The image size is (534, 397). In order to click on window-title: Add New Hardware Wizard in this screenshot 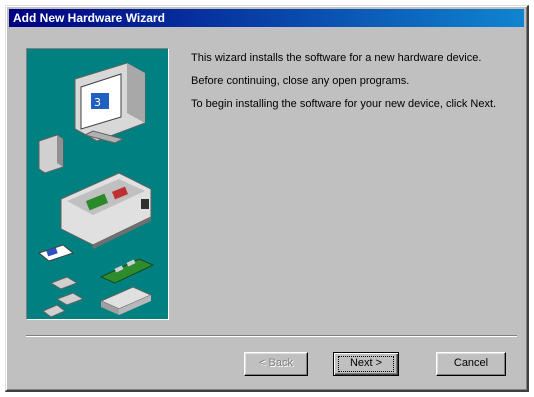, I will do `click(89, 18)`.